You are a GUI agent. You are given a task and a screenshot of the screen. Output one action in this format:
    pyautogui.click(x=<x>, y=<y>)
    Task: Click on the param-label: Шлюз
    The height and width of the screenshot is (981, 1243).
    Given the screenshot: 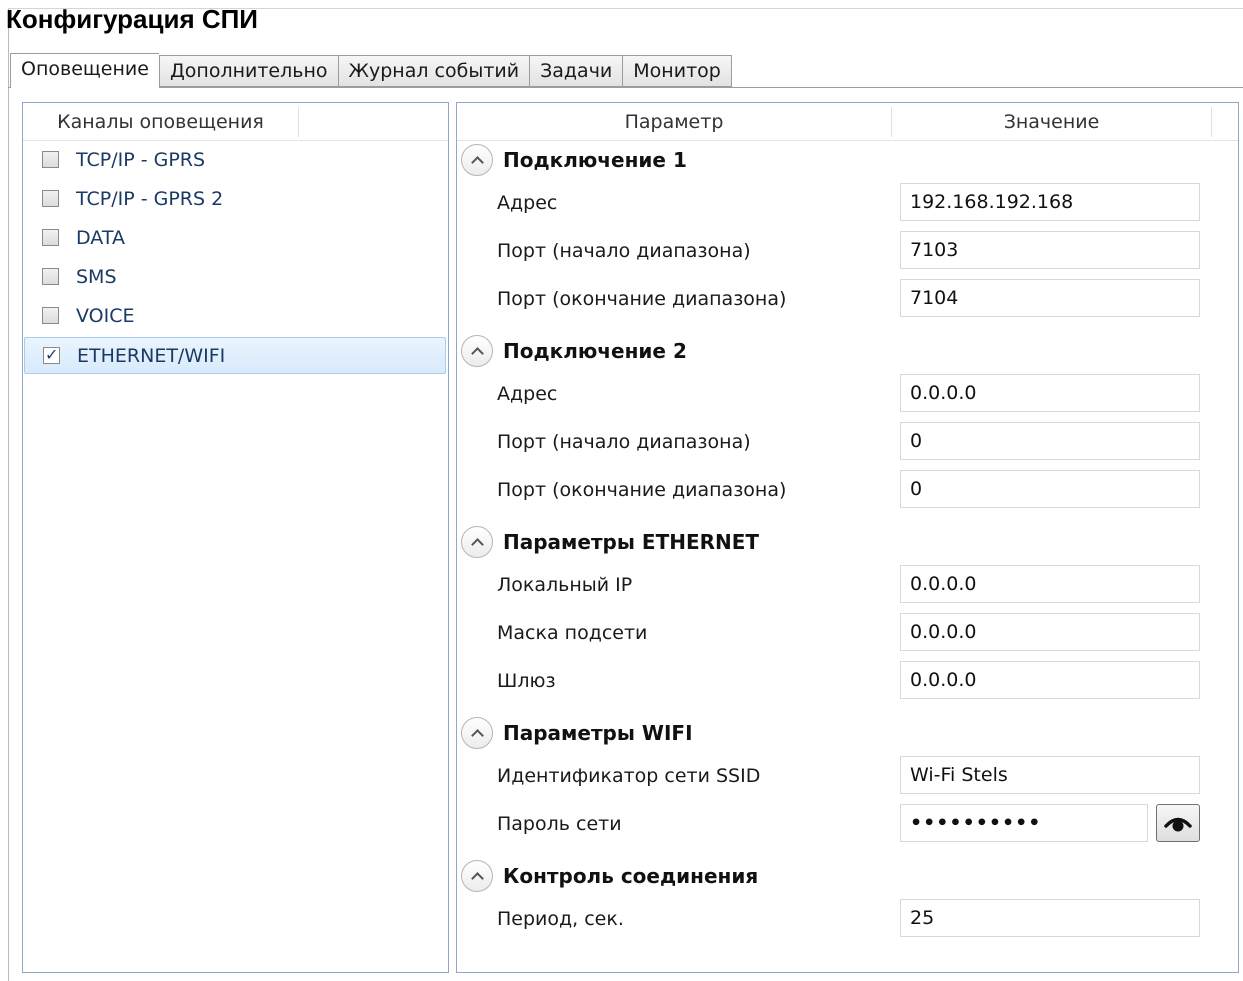 What is the action you would take?
    pyautogui.click(x=526, y=681)
    